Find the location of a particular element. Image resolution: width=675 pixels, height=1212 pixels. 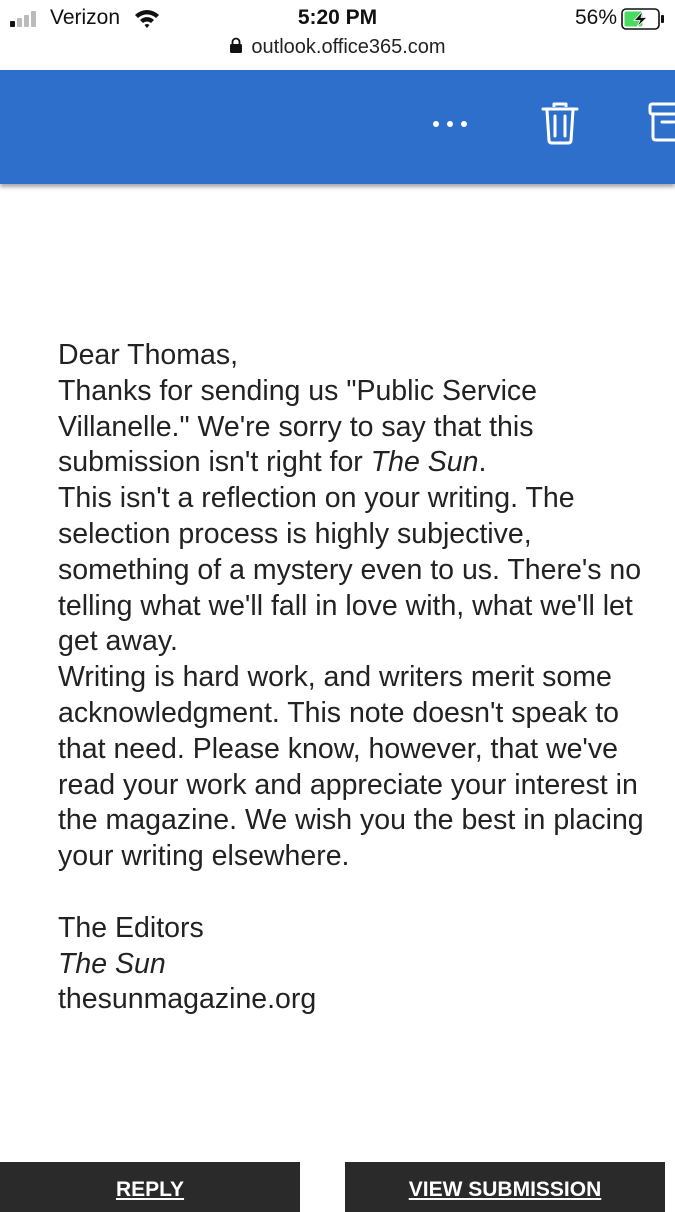

view-submission-button: VIEW SUBMISSION is located at coordinates (505, 1187).